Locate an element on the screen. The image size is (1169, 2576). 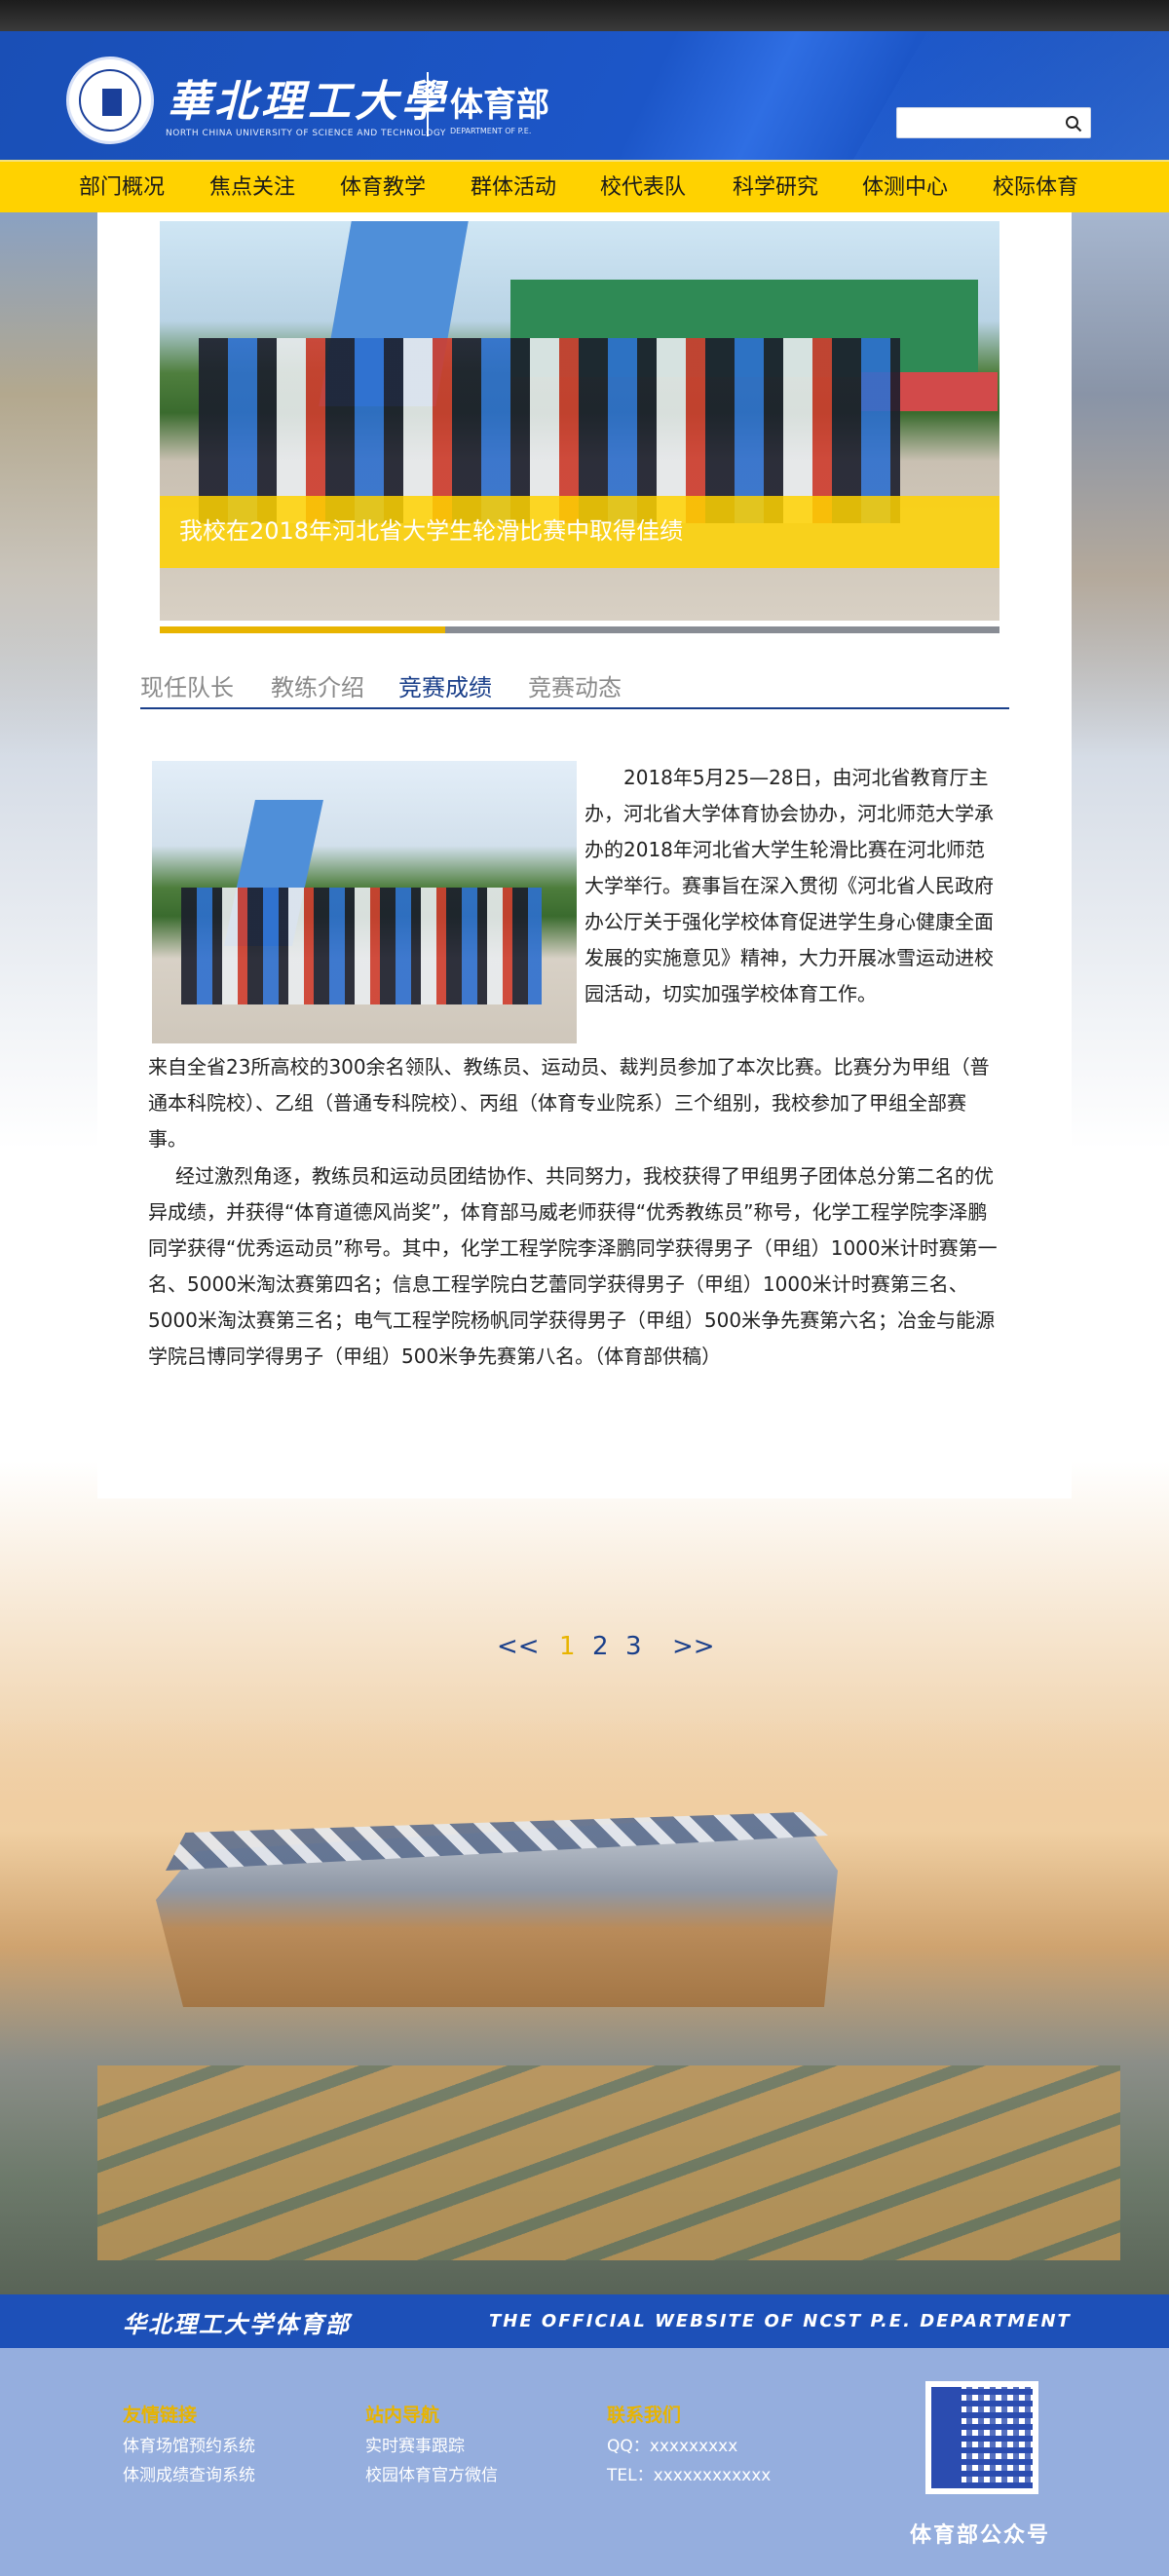
tab-coach-intro: 教练介绍 is located at coordinates (317, 685).